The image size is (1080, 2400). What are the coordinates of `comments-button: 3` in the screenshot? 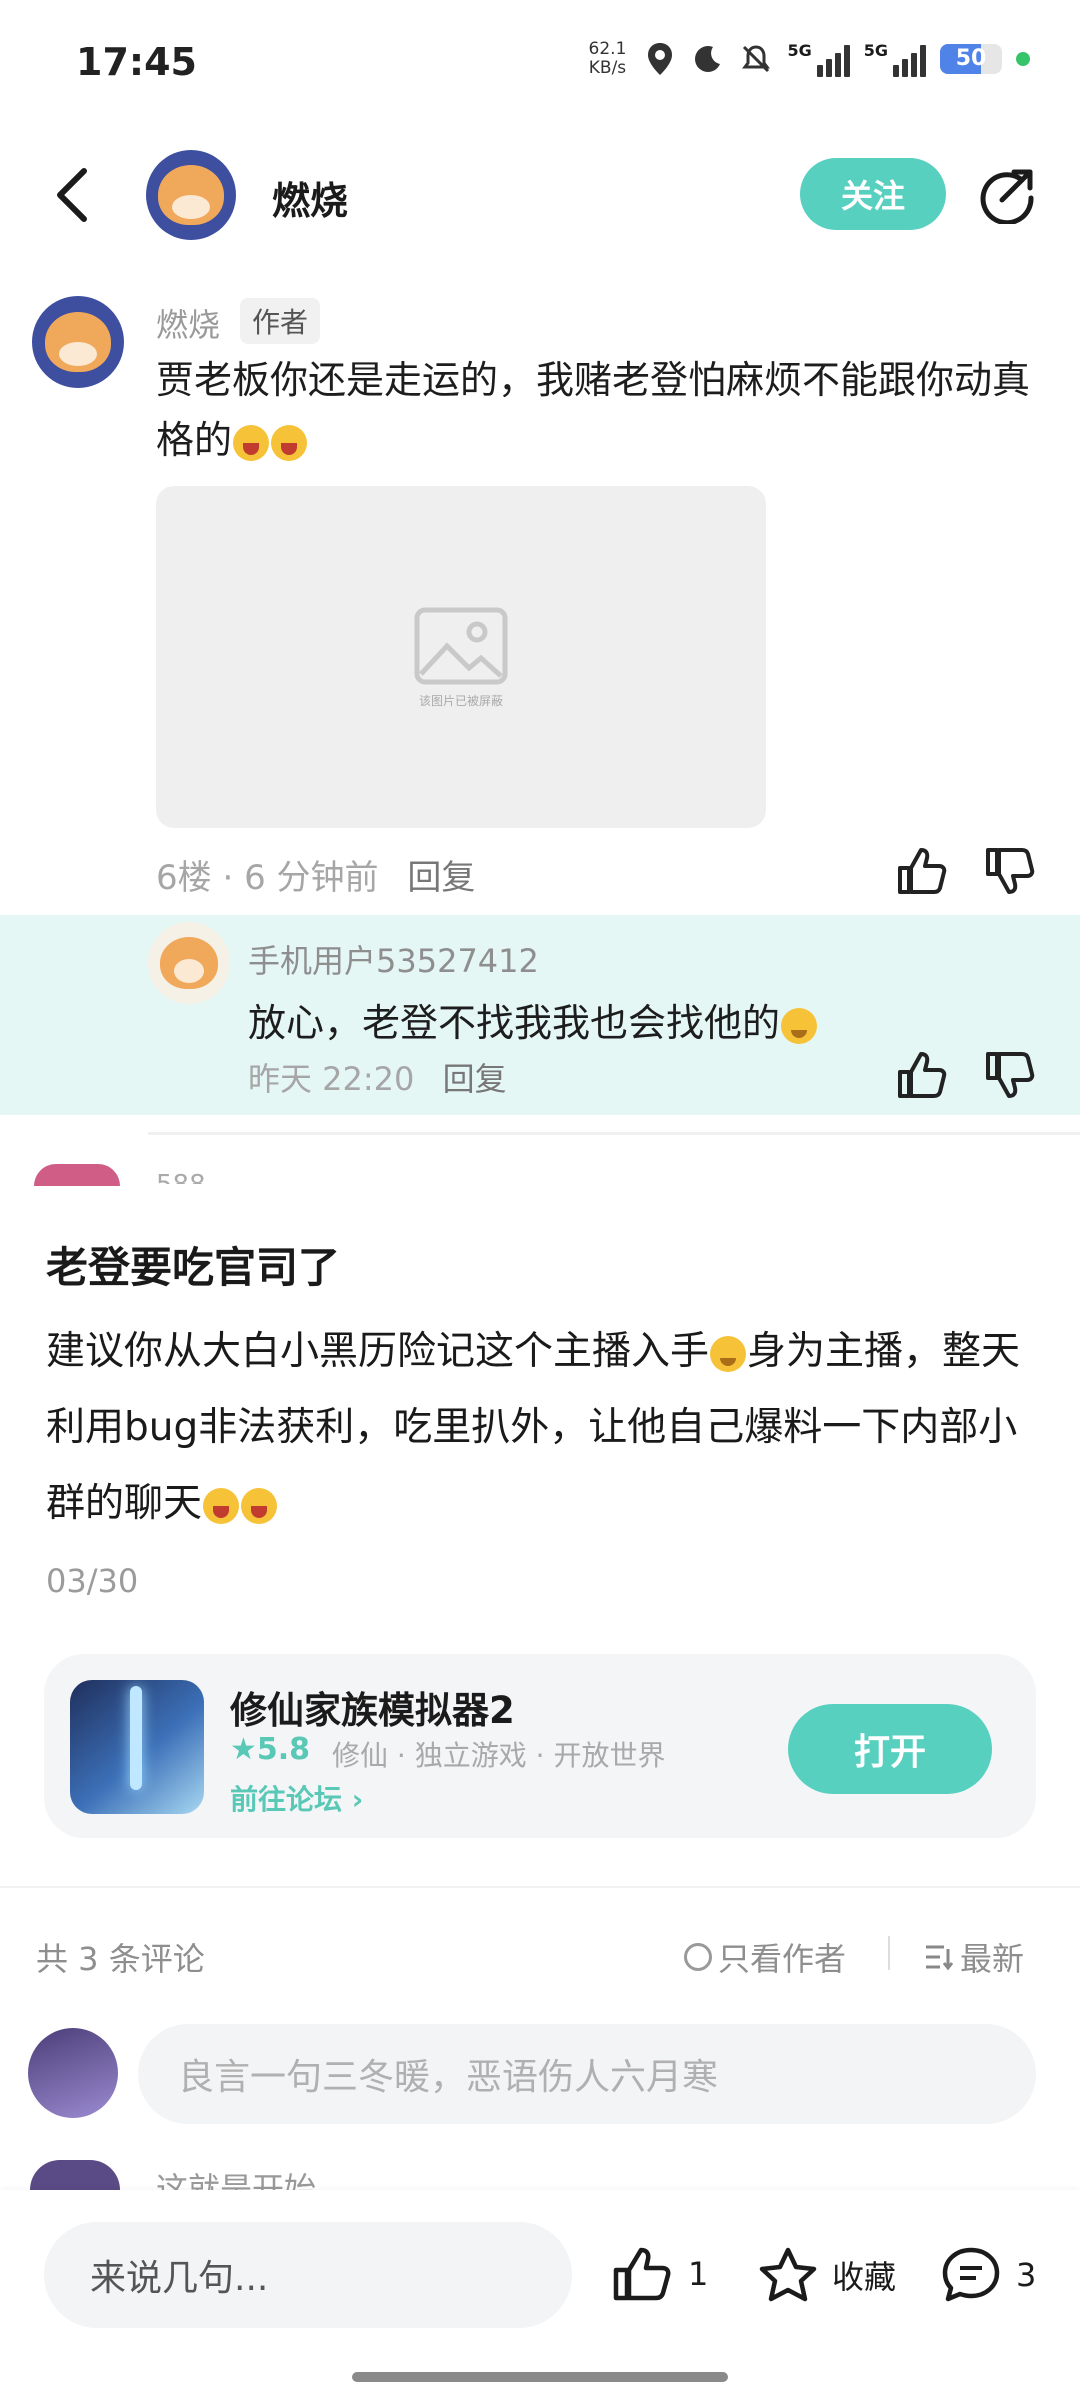 It's located at (988, 2275).